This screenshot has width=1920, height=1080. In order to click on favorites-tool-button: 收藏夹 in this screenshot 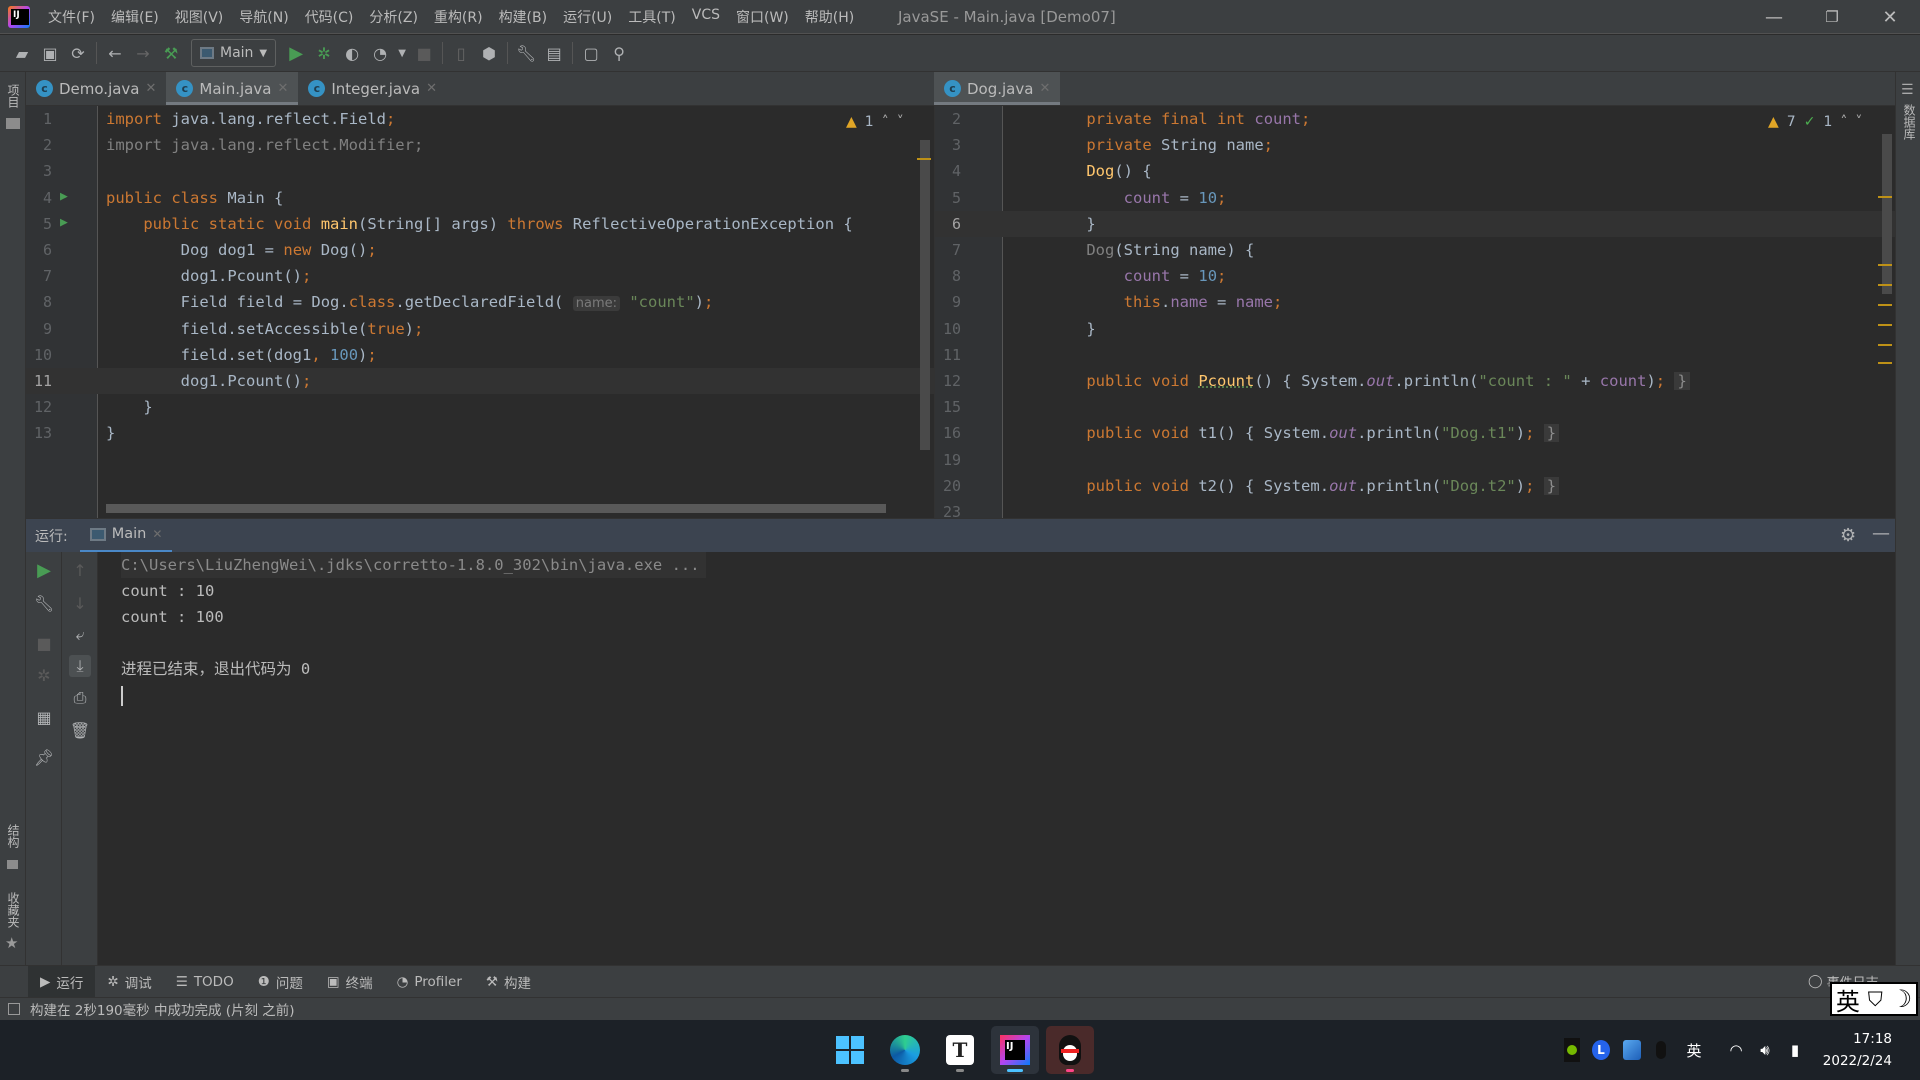, I will do `click(13, 910)`.